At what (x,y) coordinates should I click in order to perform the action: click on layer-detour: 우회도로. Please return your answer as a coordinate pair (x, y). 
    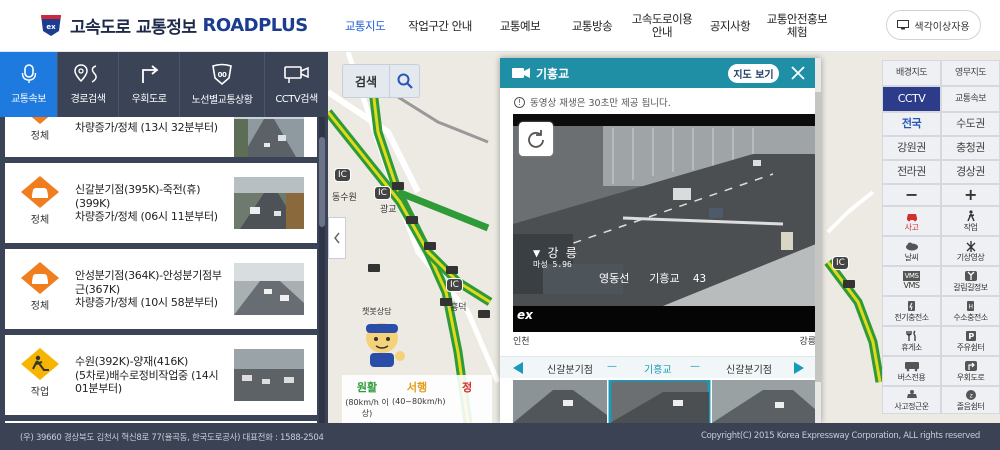
    Looking at the image, I should click on (970, 371).